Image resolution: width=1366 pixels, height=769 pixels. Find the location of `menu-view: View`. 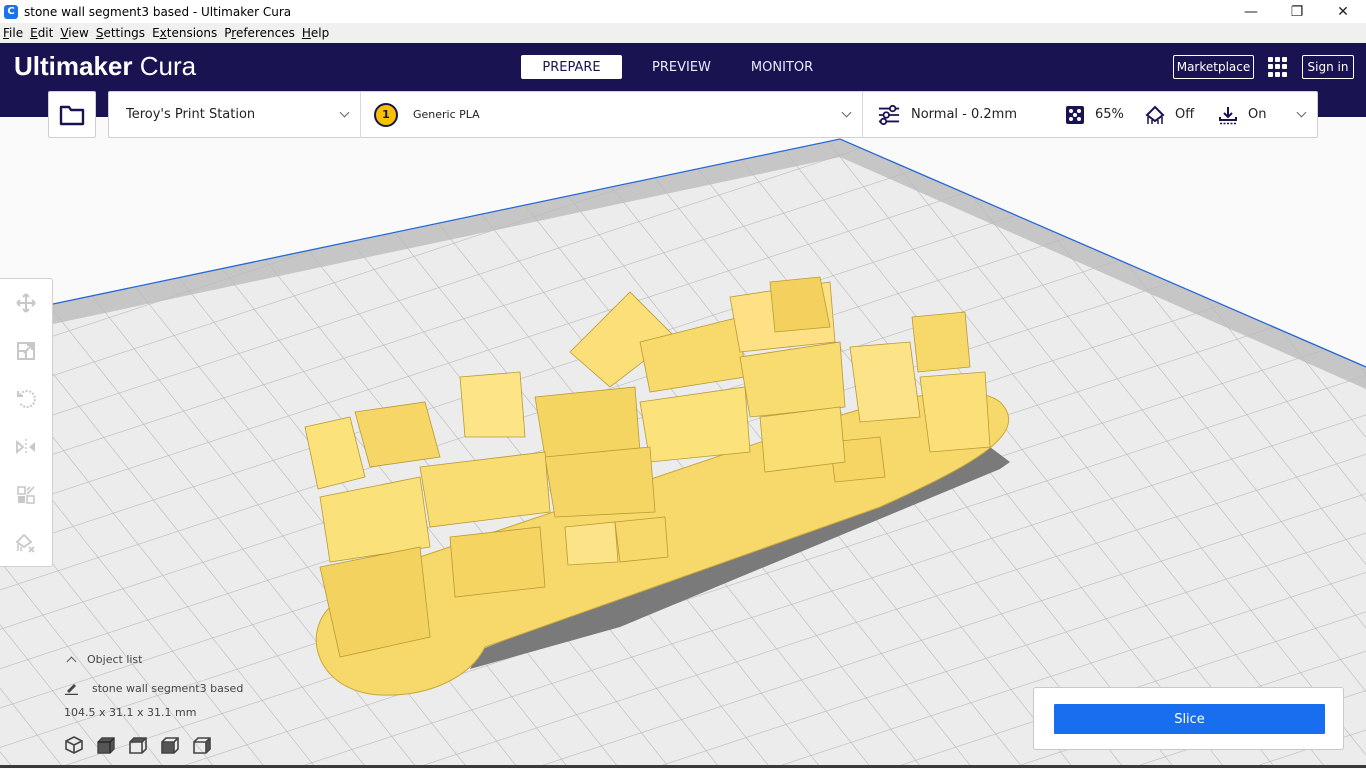

menu-view: View is located at coordinates (74, 33).